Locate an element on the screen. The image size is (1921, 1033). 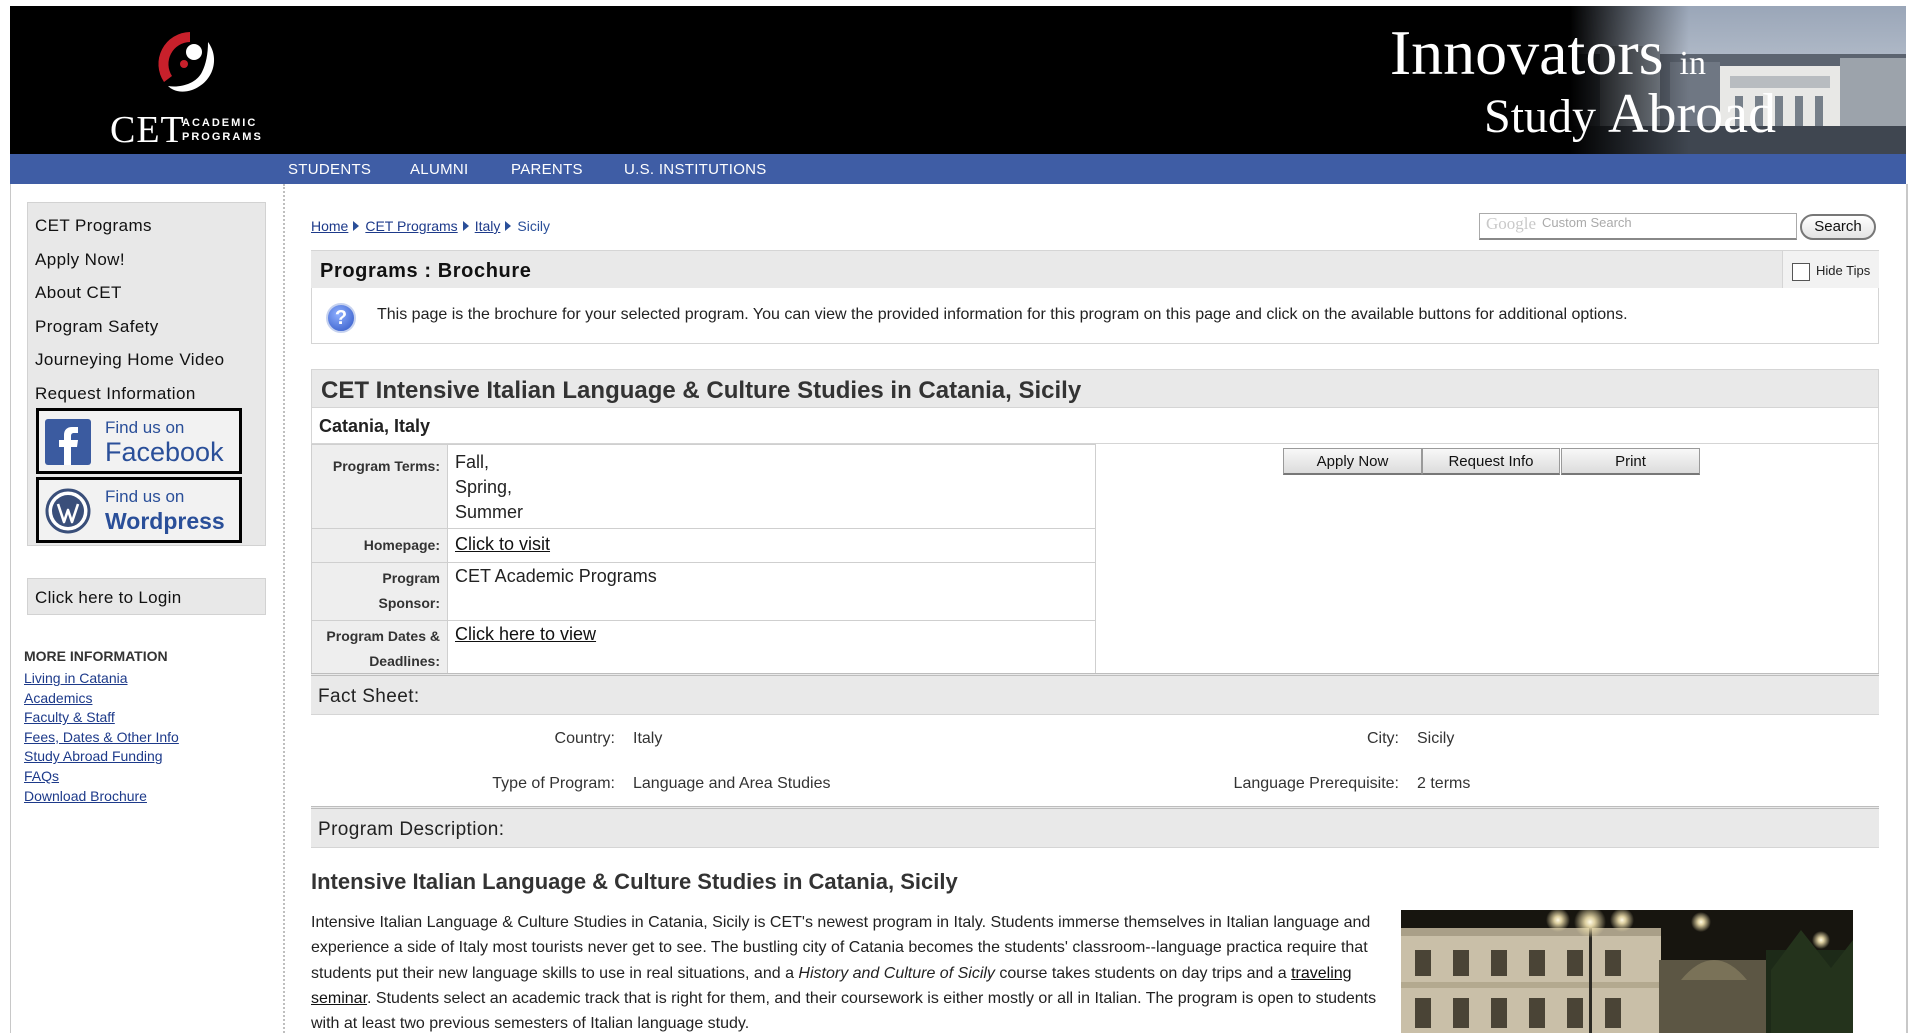
breadcrumb: Home CET Programs Italy Sicily is located at coordinates (430, 226).